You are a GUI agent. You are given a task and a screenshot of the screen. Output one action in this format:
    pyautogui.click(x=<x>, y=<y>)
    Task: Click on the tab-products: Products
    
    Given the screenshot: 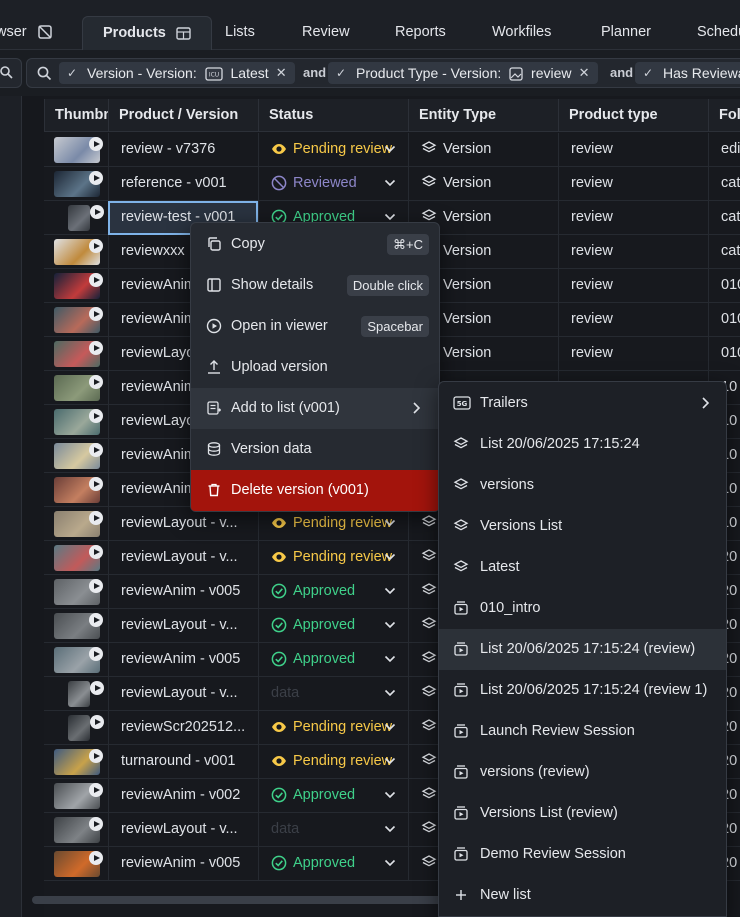 What is the action you would take?
    pyautogui.click(x=147, y=33)
    